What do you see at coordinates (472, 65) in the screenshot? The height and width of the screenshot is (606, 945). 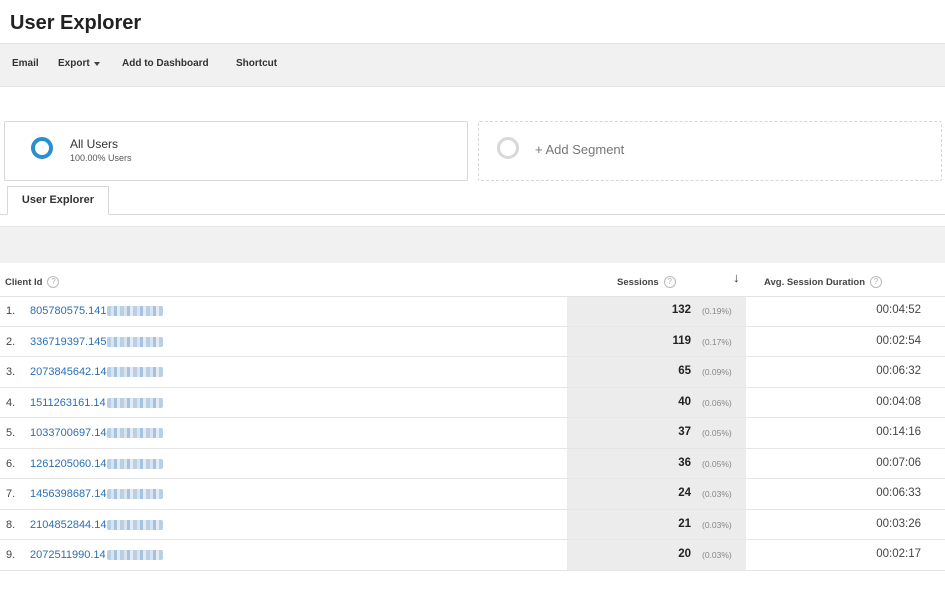 I see `toolbar: Email Export Add to Dashboard Shortcut` at bounding box center [472, 65].